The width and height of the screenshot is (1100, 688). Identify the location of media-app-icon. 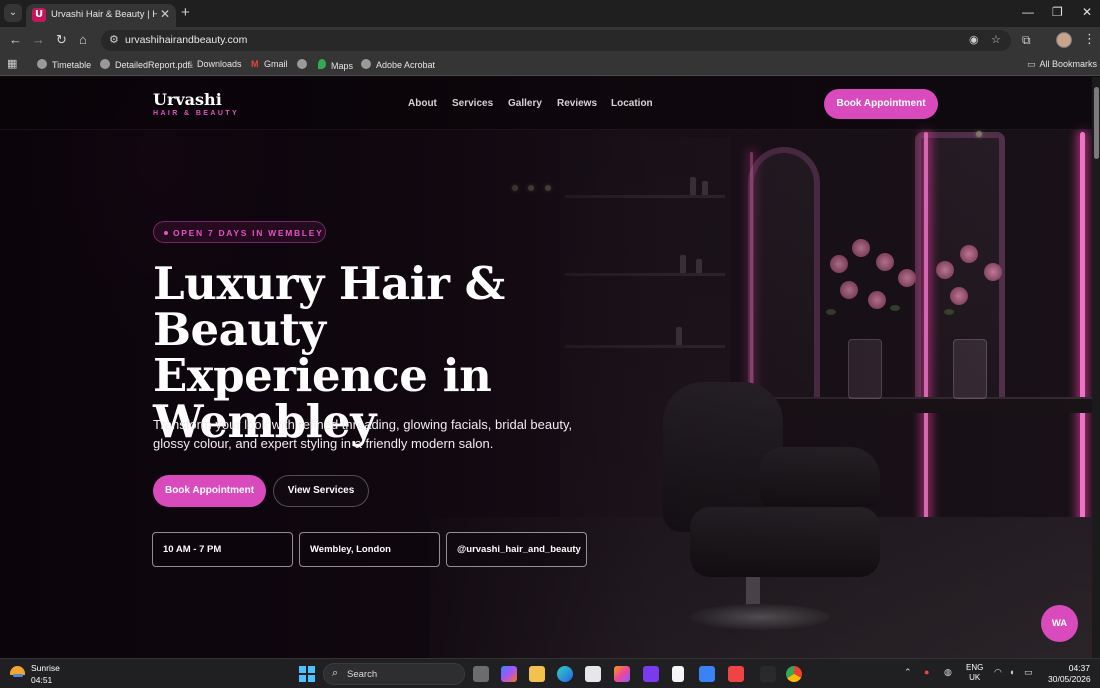
(768, 674).